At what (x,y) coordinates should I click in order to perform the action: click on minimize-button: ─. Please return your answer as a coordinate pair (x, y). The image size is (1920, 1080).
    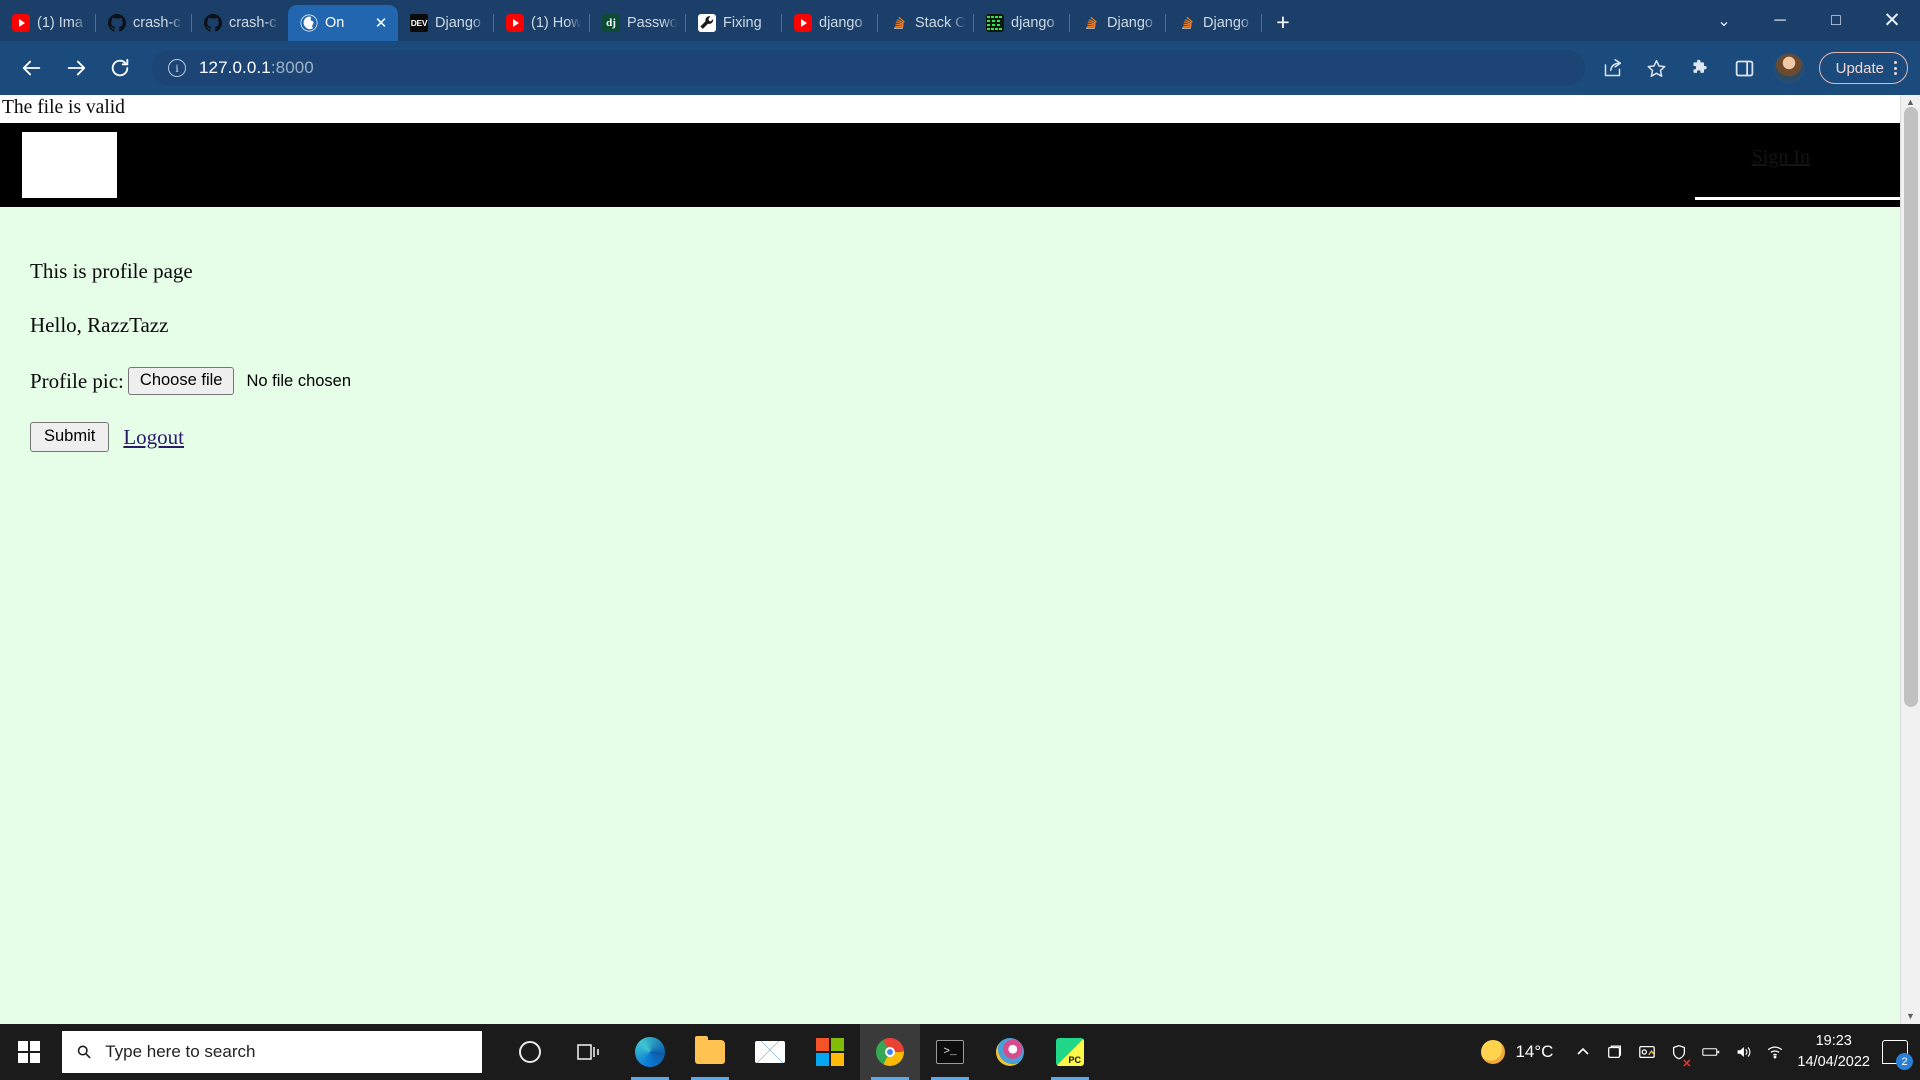
    Looking at the image, I should click on (1780, 20).